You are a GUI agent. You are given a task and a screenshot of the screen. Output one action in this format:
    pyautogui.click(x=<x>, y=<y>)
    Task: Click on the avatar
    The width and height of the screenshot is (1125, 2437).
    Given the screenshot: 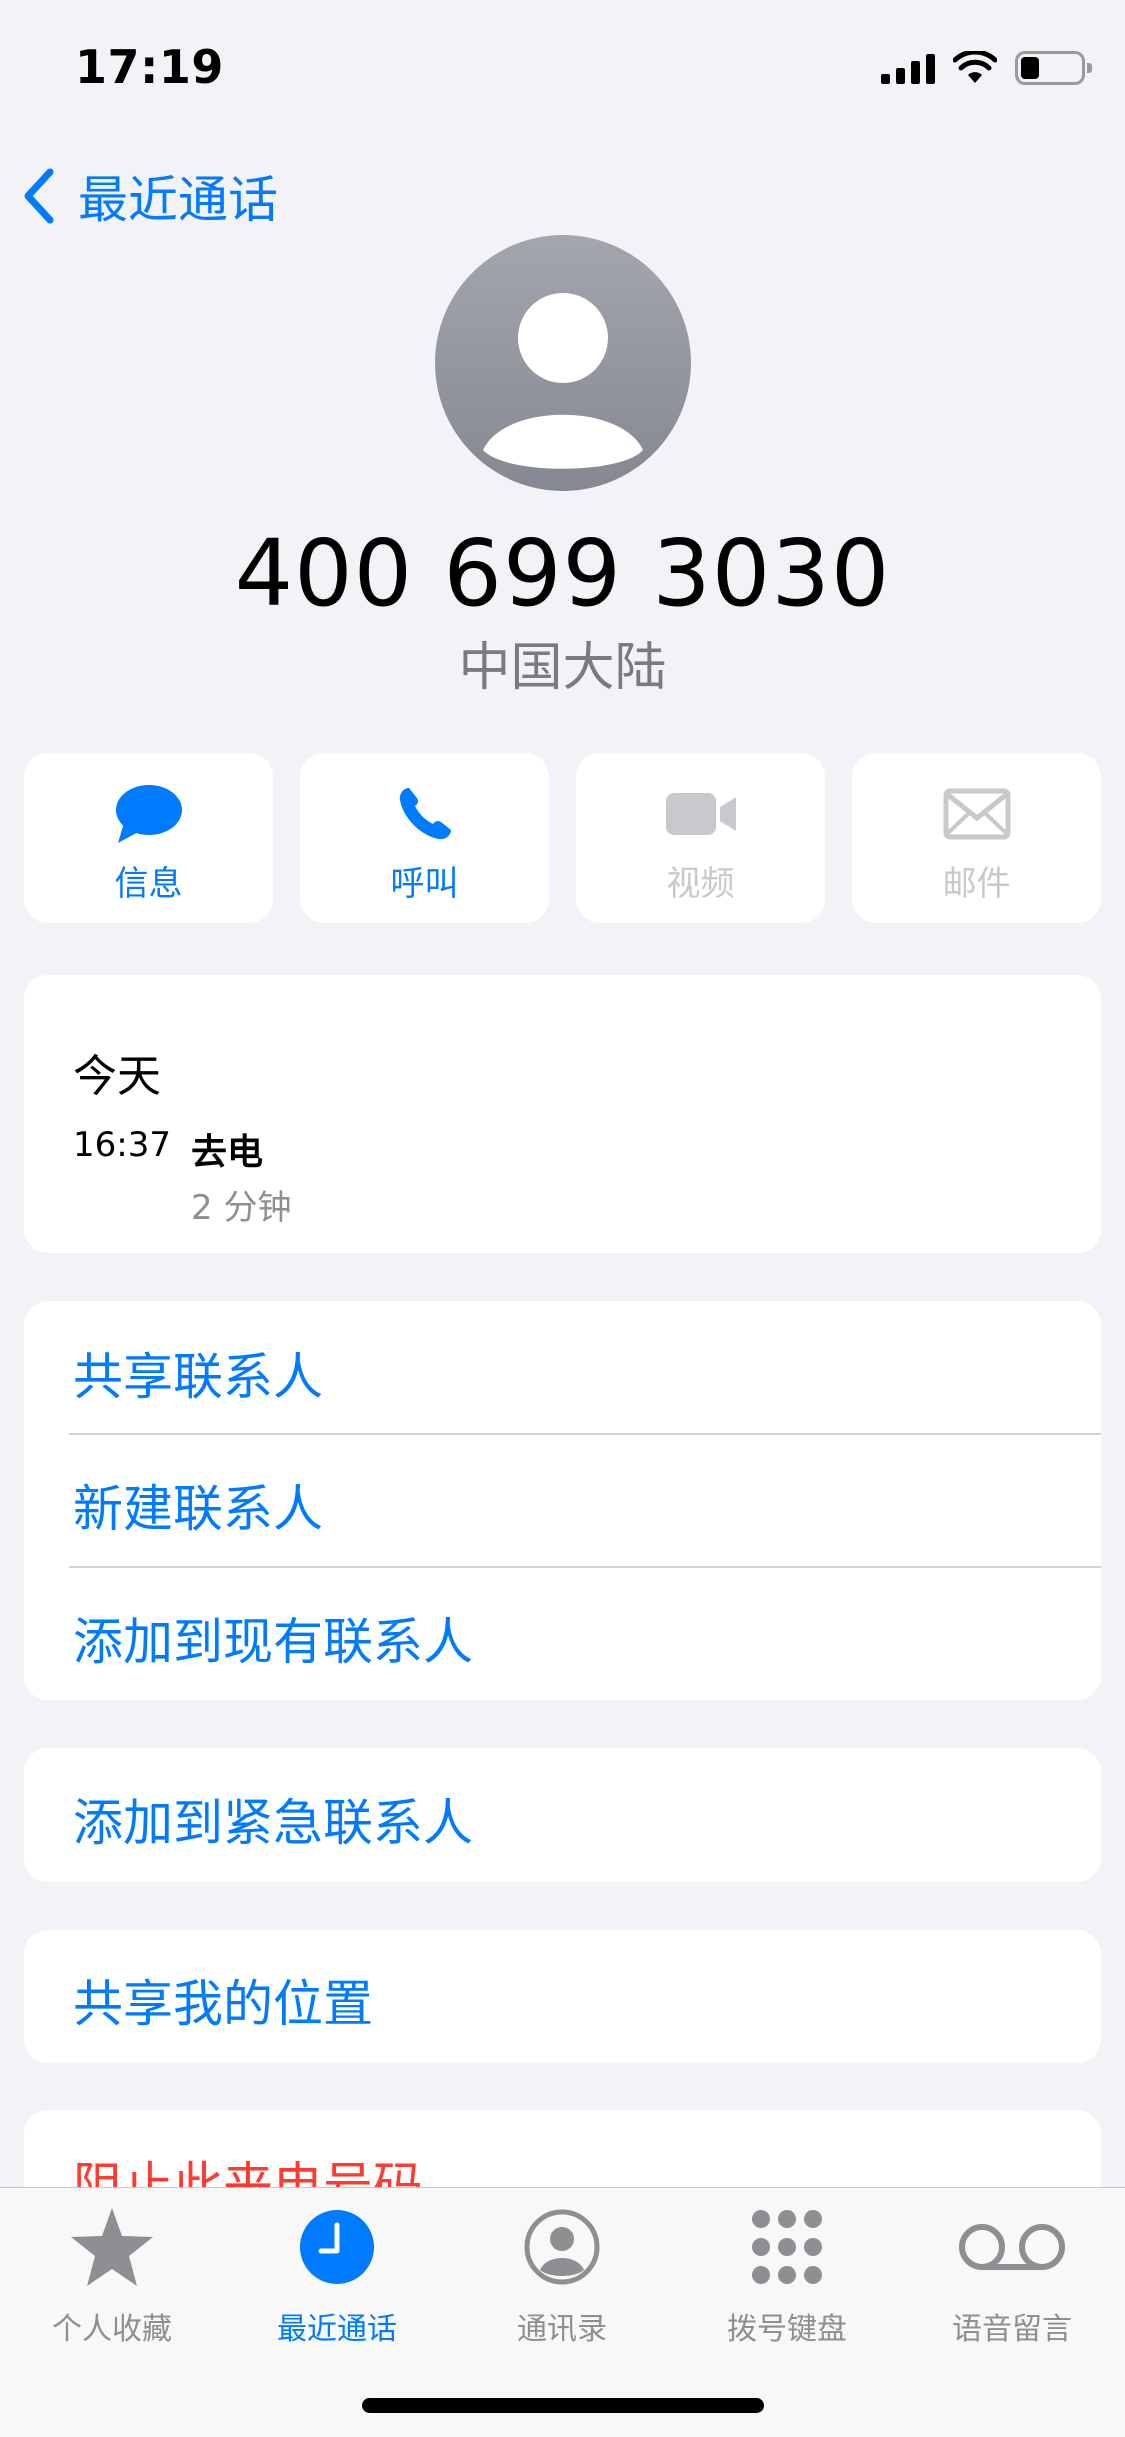 What is the action you would take?
    pyautogui.click(x=563, y=363)
    